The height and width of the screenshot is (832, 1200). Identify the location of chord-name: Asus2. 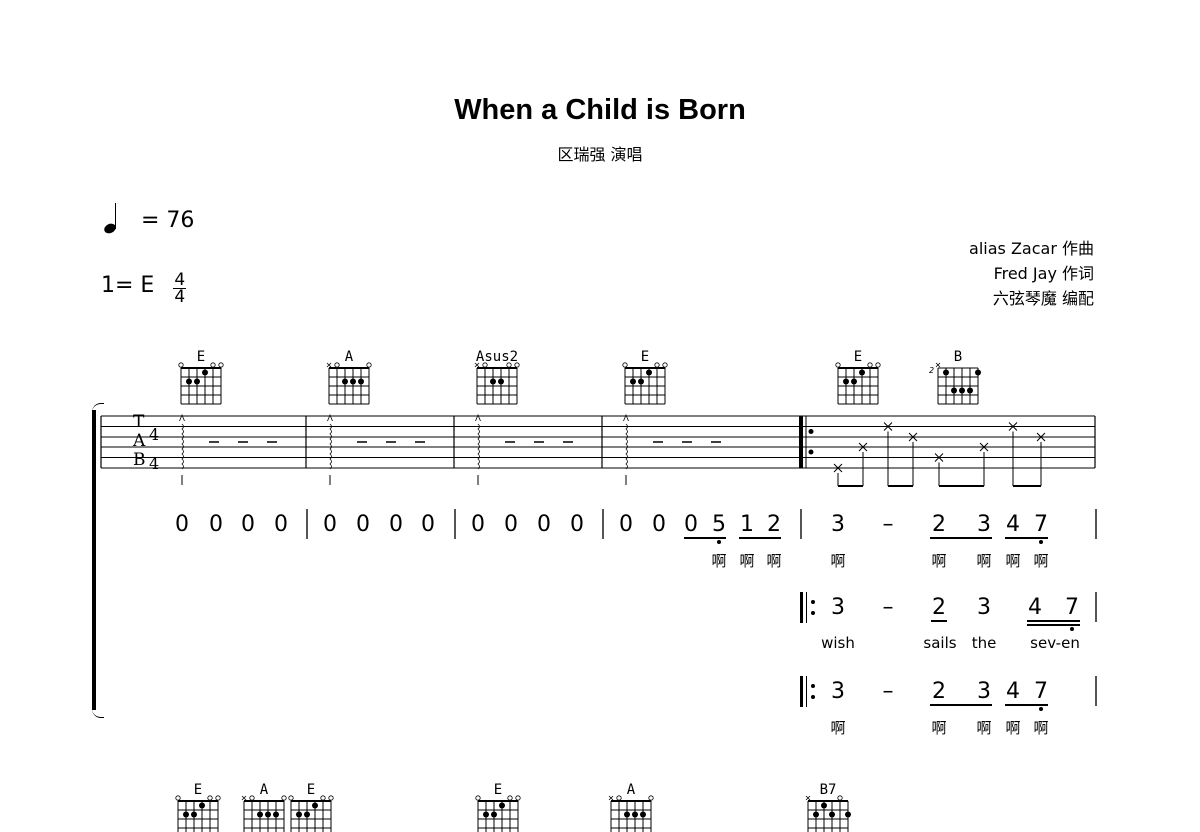
(497, 357).